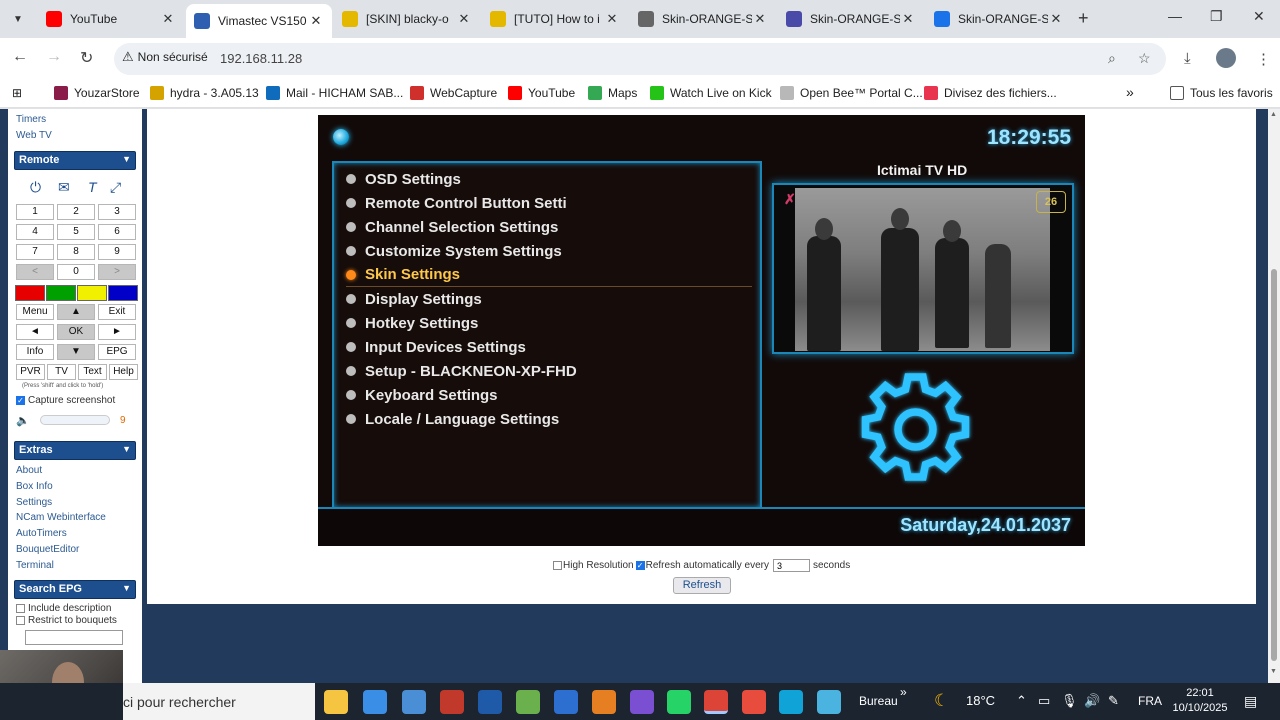 The image size is (1280, 720). Describe the element at coordinates (35, 332) in the screenshot. I see `remote-nav-key: ◄` at that location.